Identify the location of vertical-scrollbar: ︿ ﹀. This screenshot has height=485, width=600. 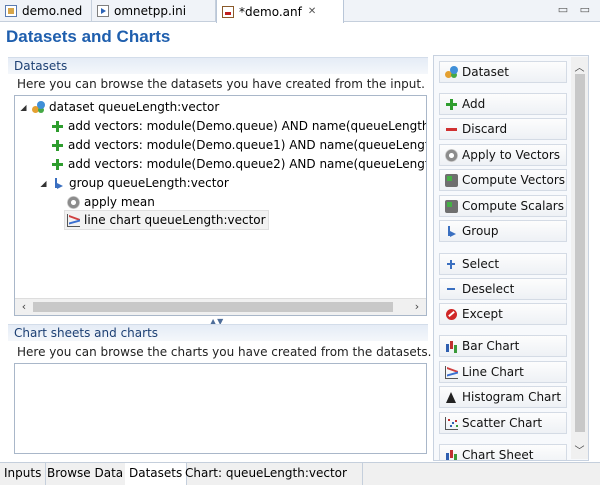
(579, 258).